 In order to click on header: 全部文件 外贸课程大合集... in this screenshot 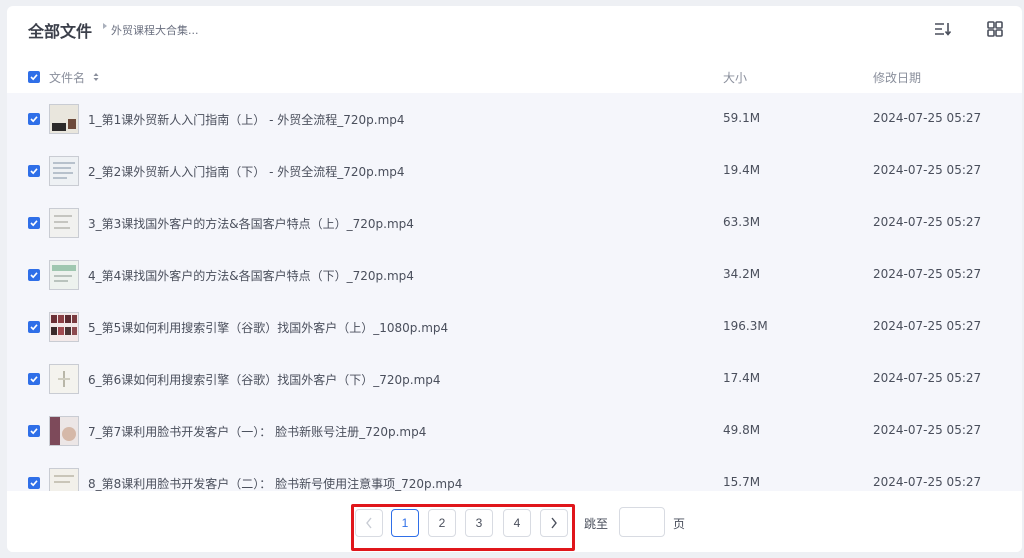, I will do `click(514, 29)`.